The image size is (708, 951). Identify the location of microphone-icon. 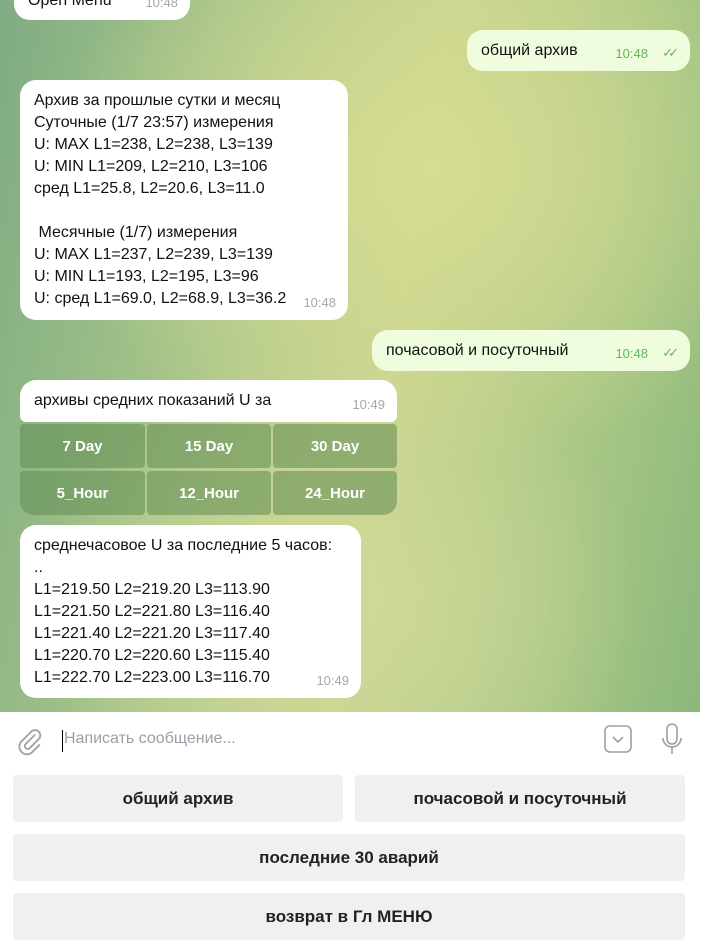
(672, 739).